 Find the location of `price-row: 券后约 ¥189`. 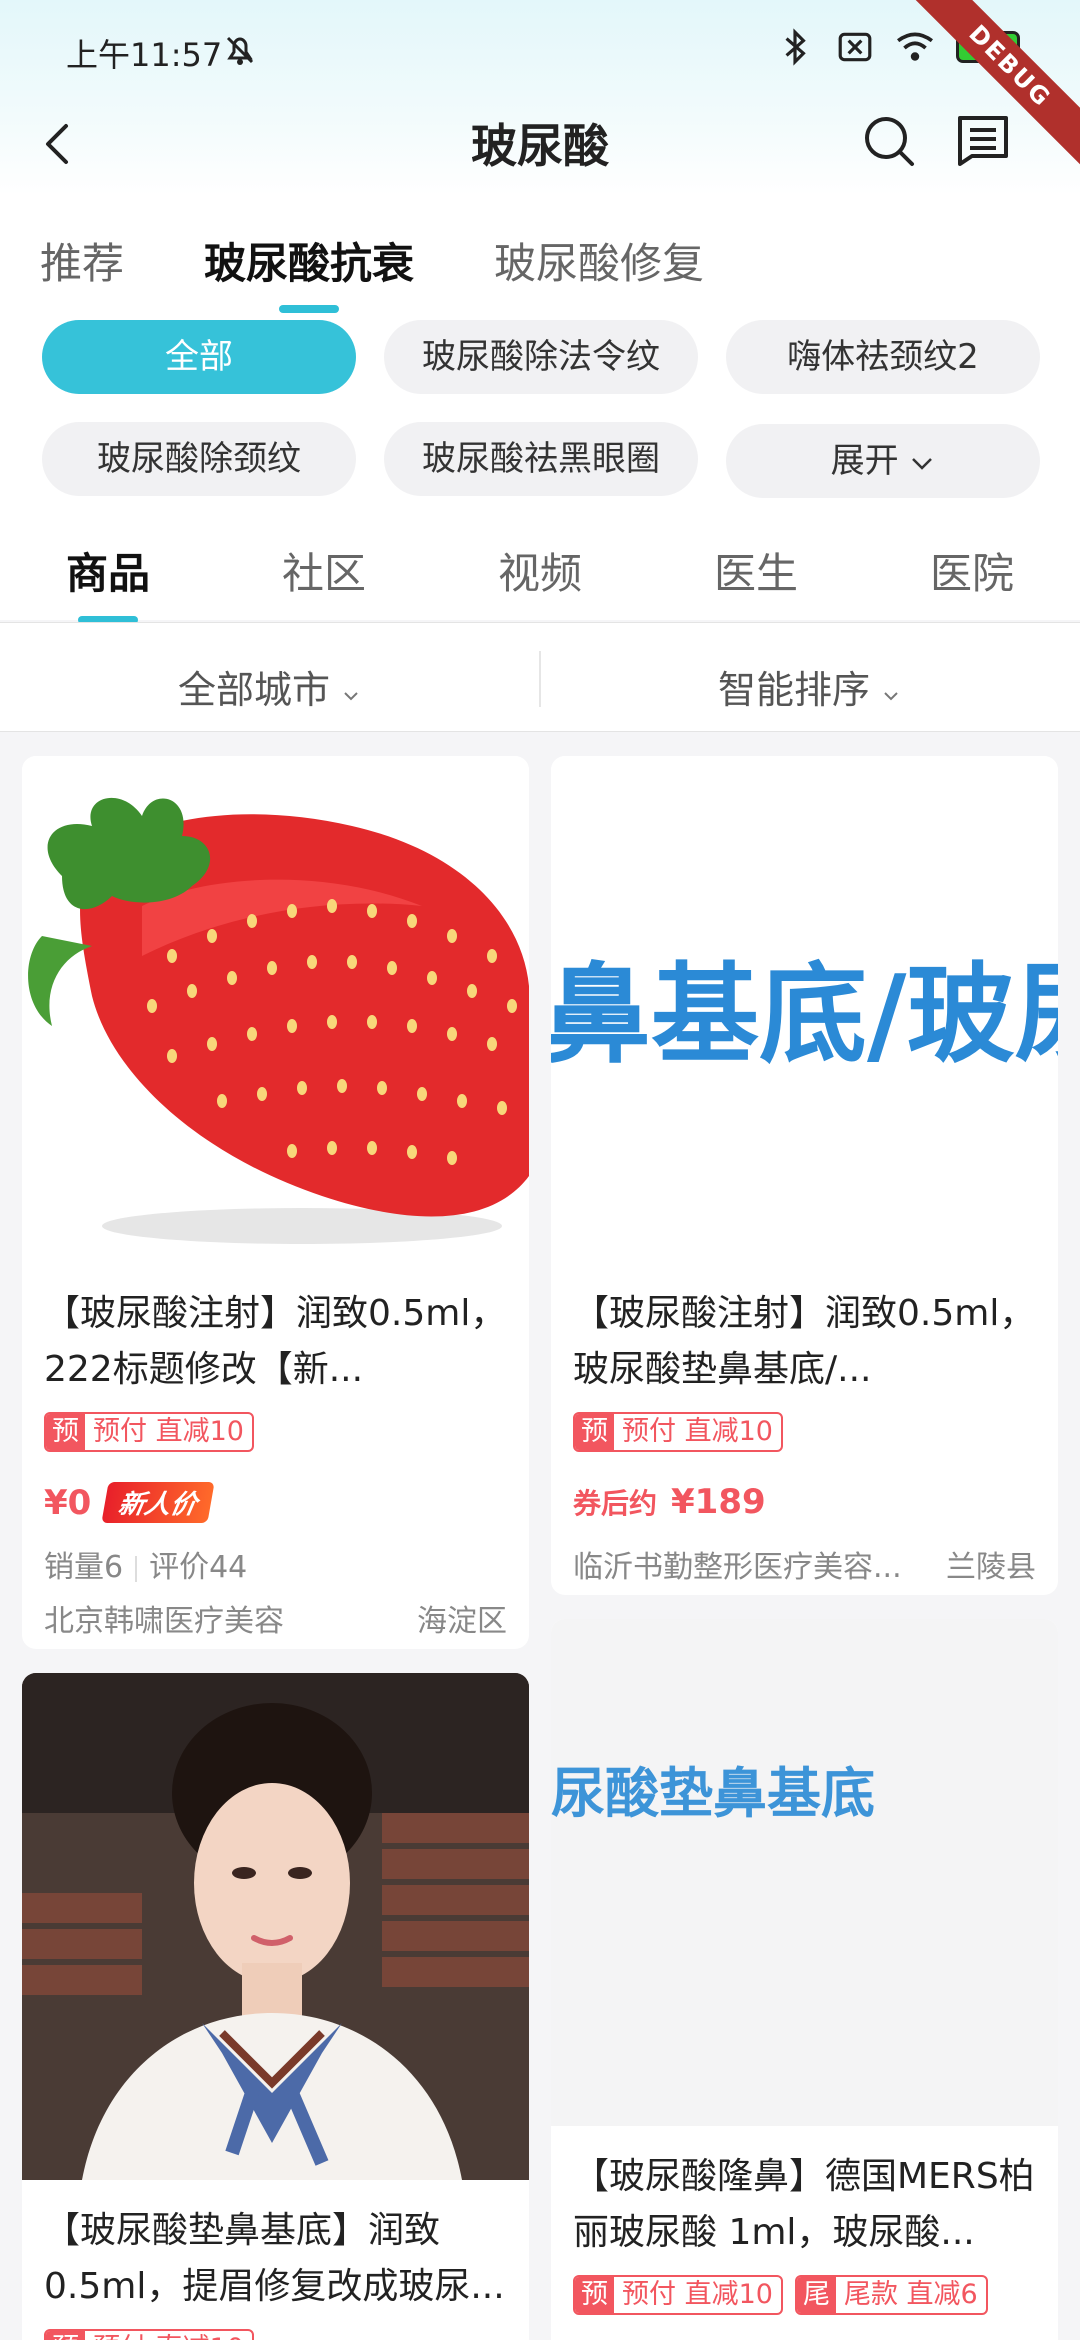

price-row: 券后约 ¥189 is located at coordinates (669, 1502).